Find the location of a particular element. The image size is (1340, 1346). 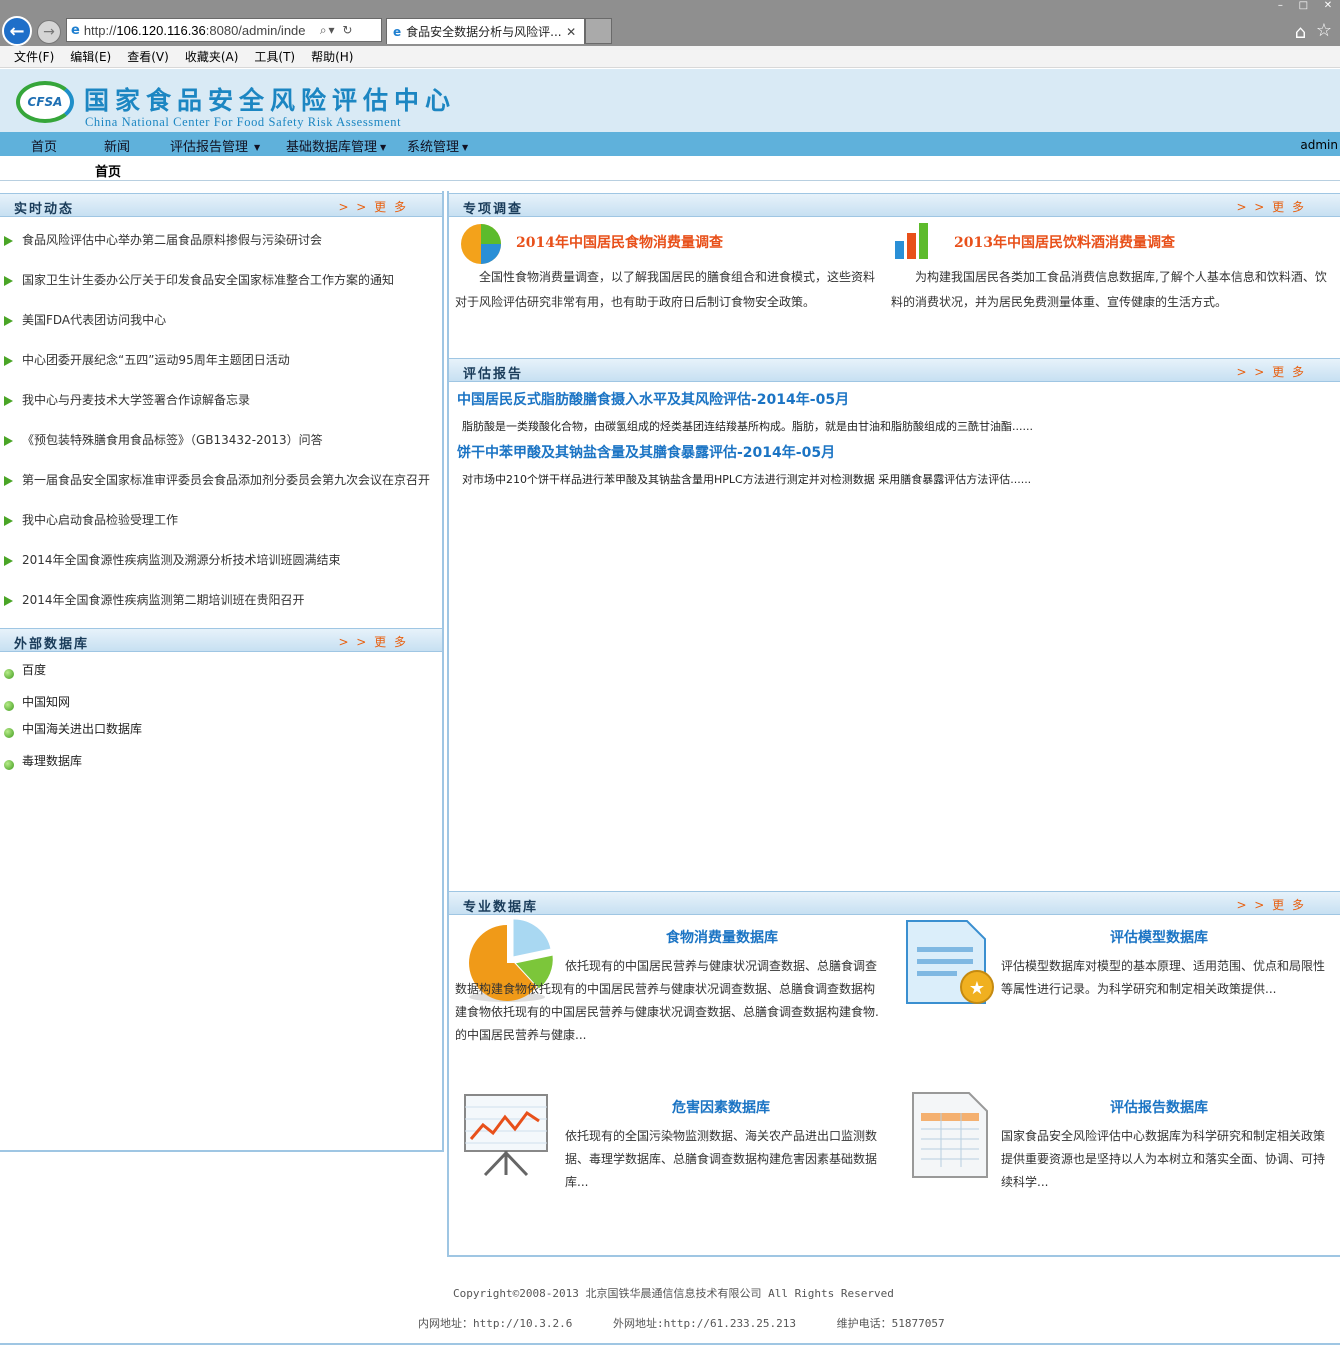

survey-title: 2013年中国居民饮料酒消费量调查 is located at coordinates (1064, 242).